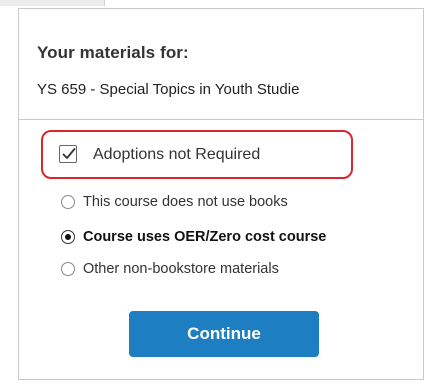 The height and width of the screenshot is (387, 440). Describe the element at coordinates (181, 269) in the screenshot. I see `option-other-materials-label: Other non-bookstore materials` at that location.